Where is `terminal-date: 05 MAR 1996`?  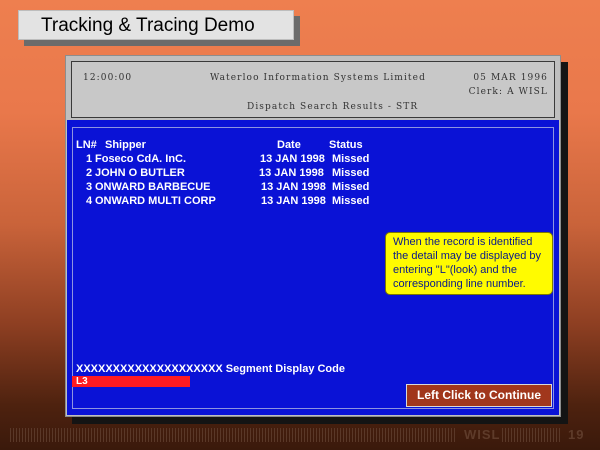 terminal-date: 05 MAR 1996 is located at coordinates (510, 78).